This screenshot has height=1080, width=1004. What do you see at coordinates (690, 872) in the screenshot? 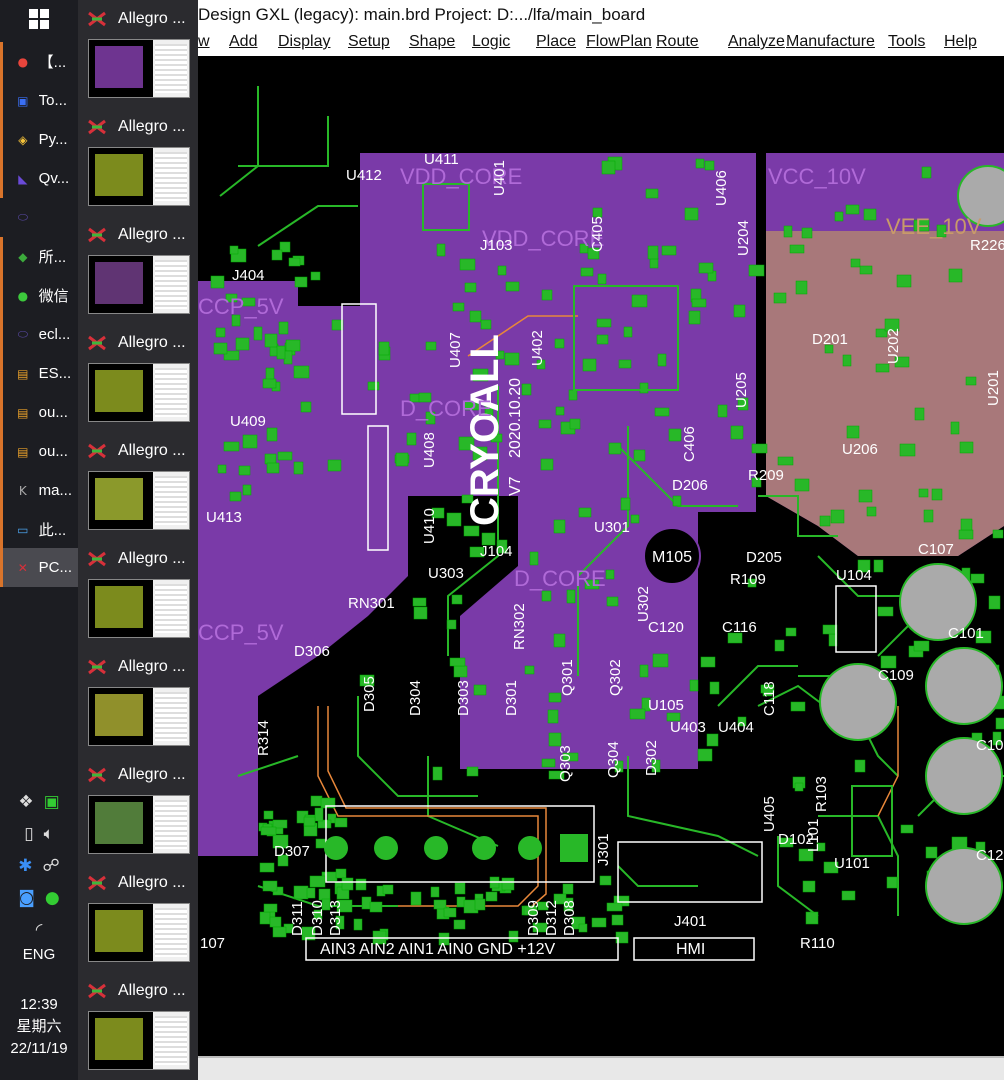
I see `connector-j401` at bounding box center [690, 872].